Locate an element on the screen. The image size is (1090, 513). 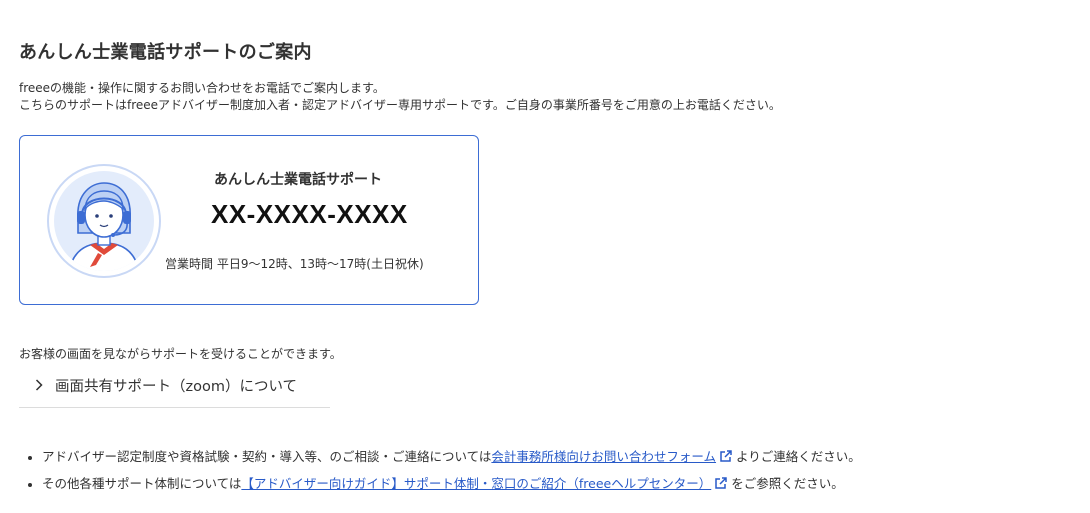
support-name: あんしん士業電話サポート is located at coordinates (298, 180).